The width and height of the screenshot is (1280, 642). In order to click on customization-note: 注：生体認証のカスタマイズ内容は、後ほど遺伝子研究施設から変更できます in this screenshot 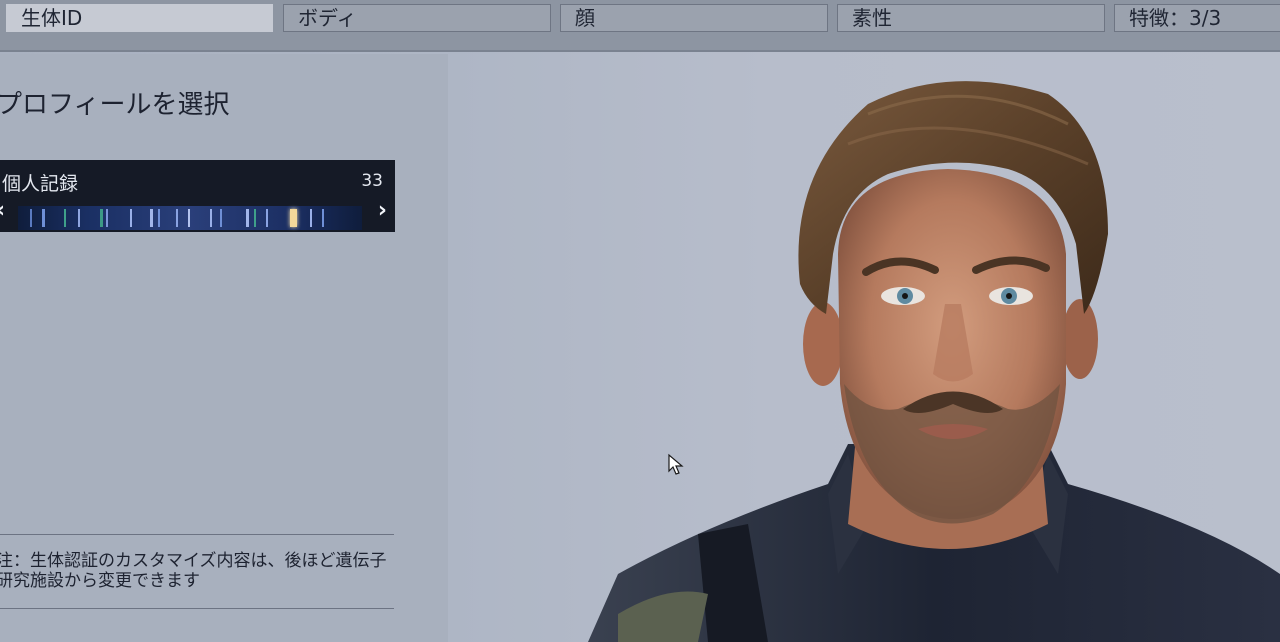, I will do `click(193, 571)`.